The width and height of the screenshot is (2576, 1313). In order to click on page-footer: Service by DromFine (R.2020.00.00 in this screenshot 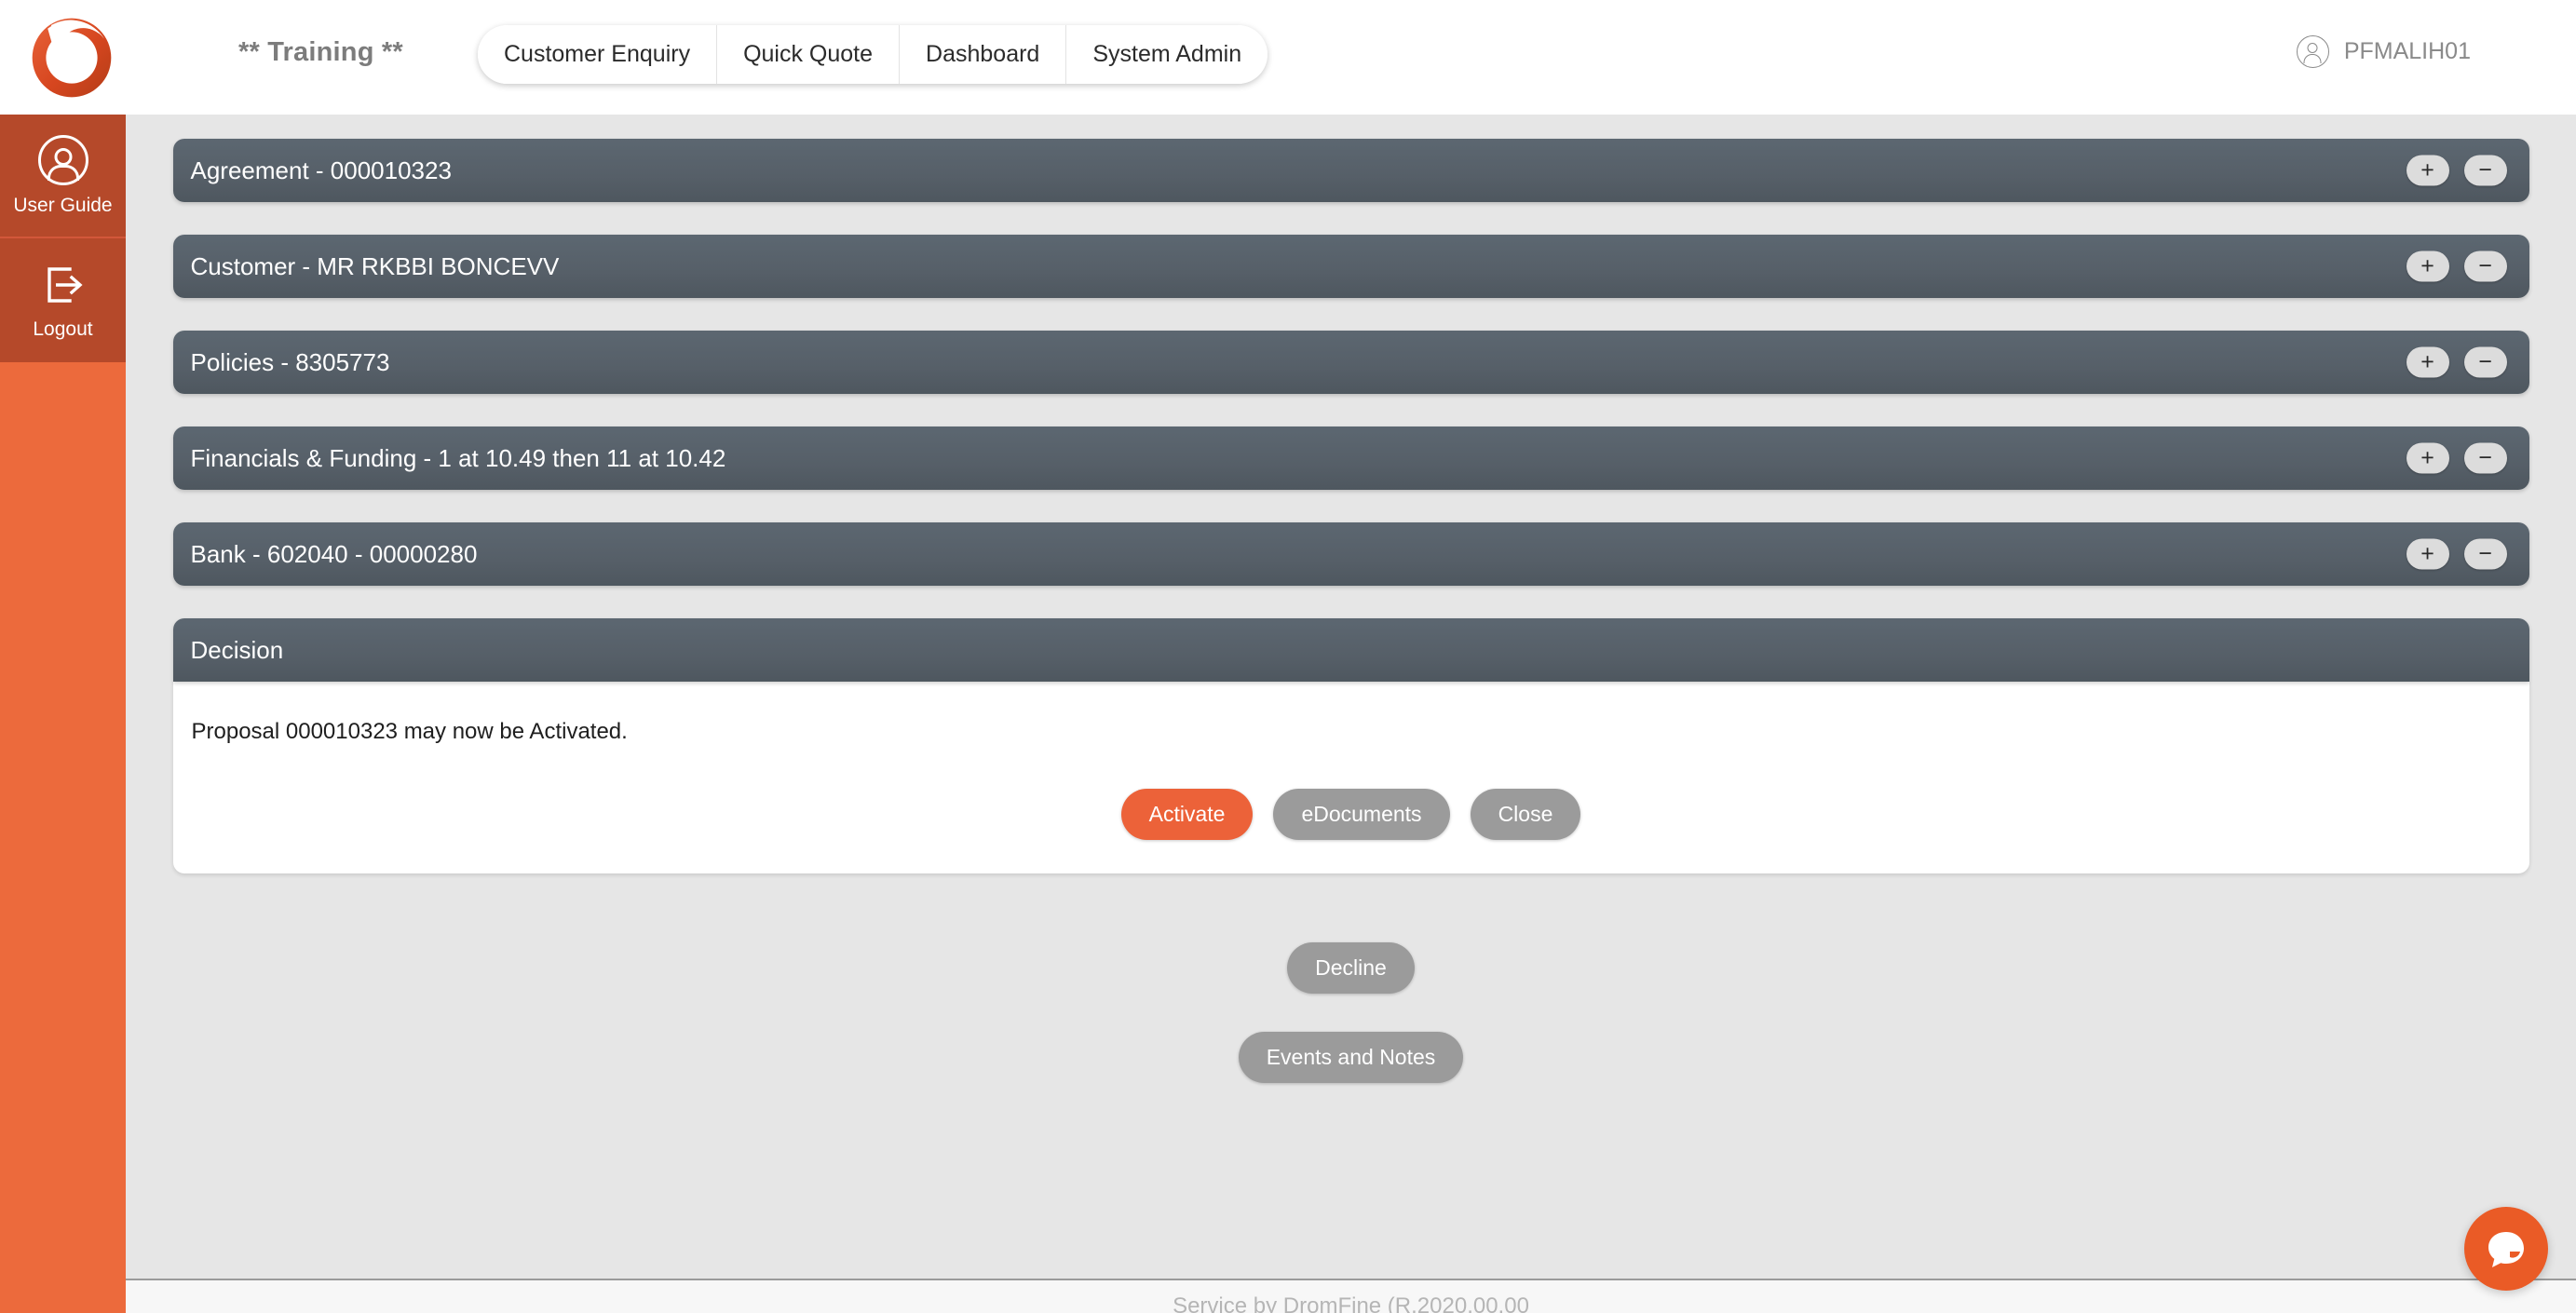, I will do `click(1351, 1296)`.